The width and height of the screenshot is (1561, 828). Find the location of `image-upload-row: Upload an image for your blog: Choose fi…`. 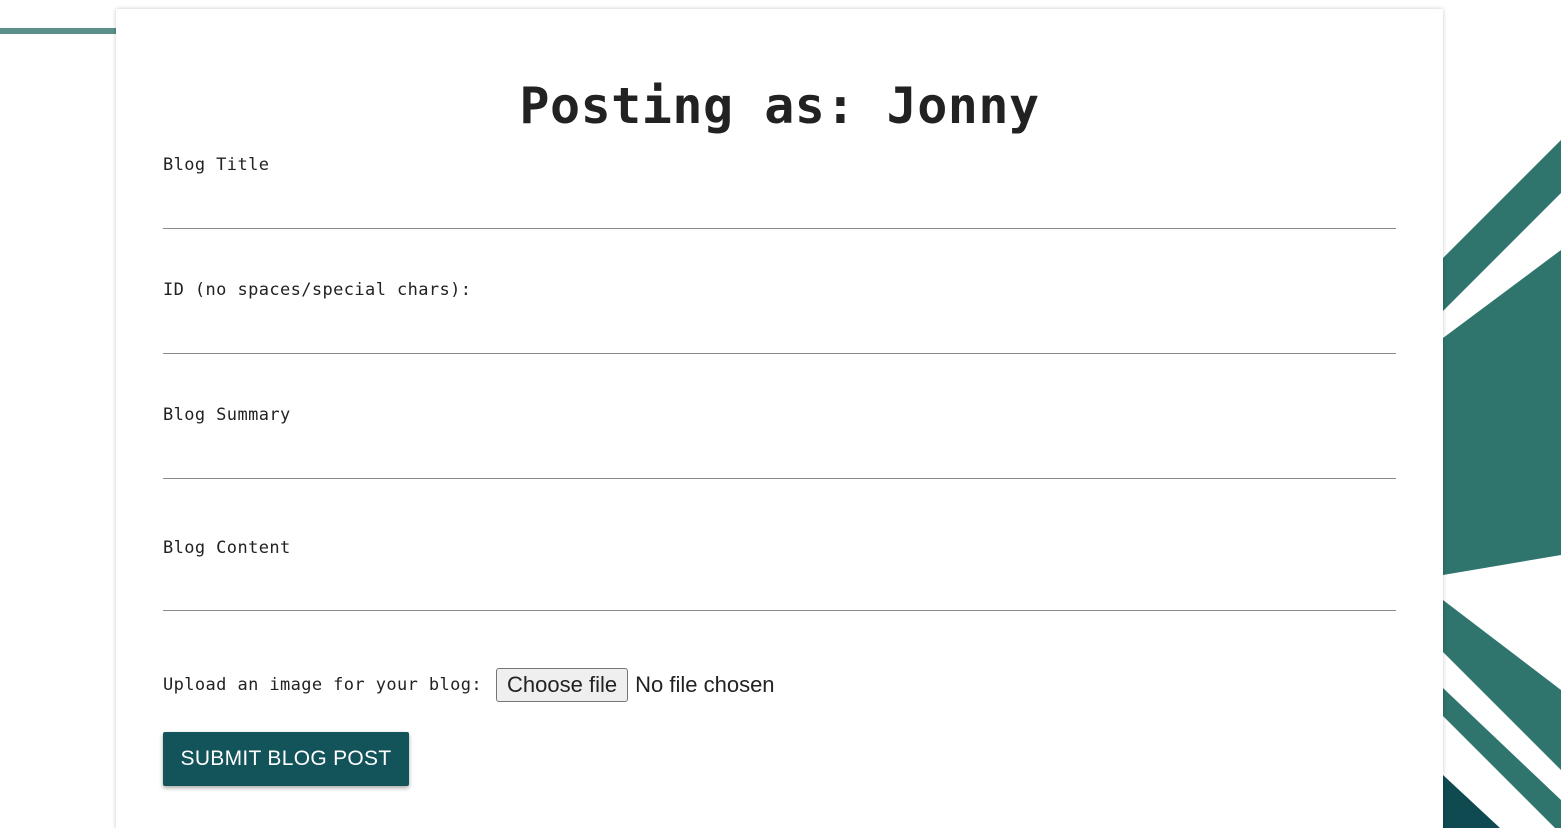

image-upload-row: Upload an image for your blog: Choose fi… is located at coordinates (469, 685).